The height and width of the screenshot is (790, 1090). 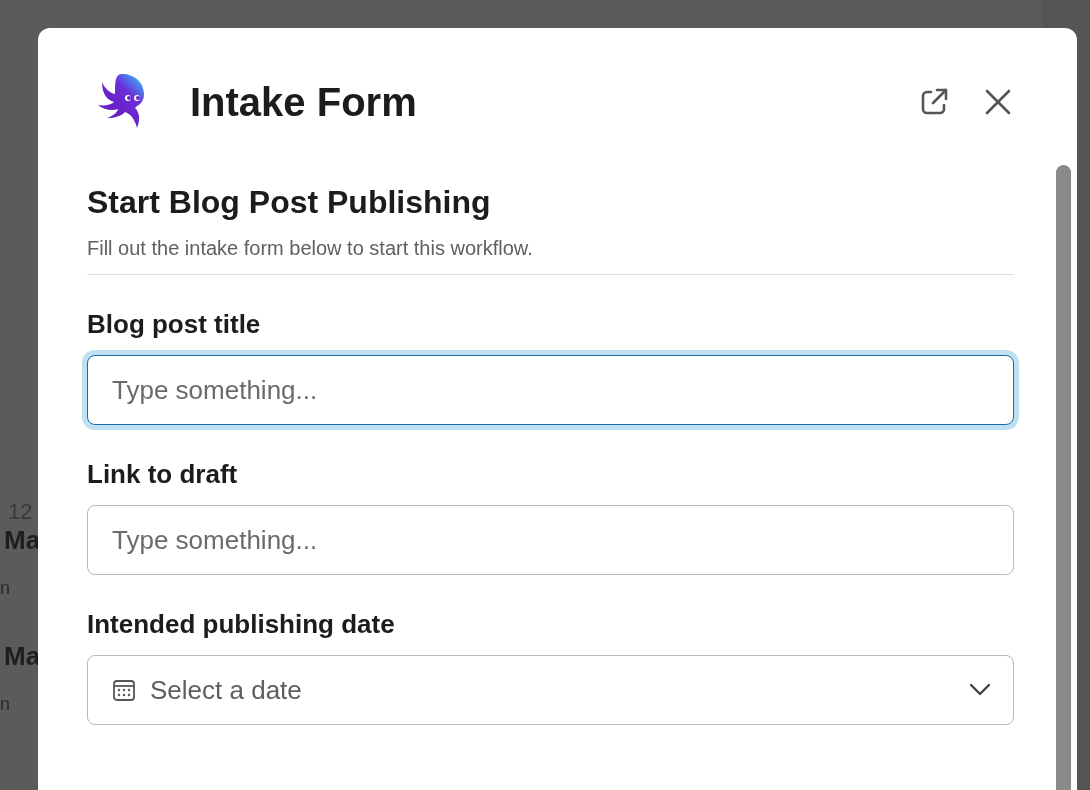 What do you see at coordinates (998, 102) in the screenshot?
I see `close-icon` at bounding box center [998, 102].